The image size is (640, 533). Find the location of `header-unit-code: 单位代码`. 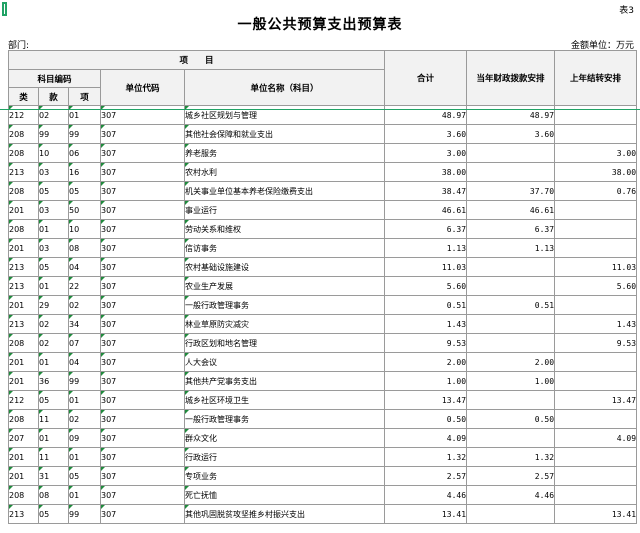

header-unit-code: 单位代码 is located at coordinates (142, 87).